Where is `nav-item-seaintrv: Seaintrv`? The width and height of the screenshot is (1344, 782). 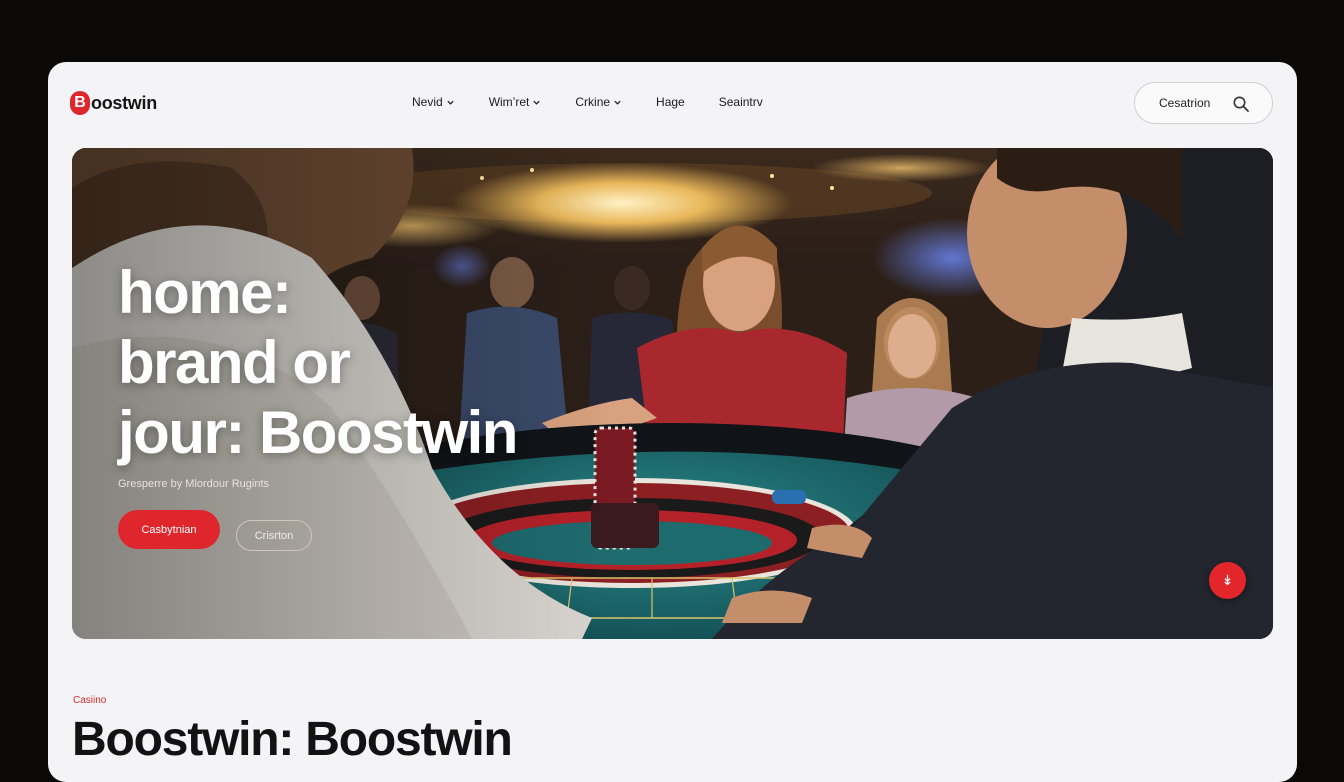
nav-item-seaintrv: Seaintrv is located at coordinates (741, 102).